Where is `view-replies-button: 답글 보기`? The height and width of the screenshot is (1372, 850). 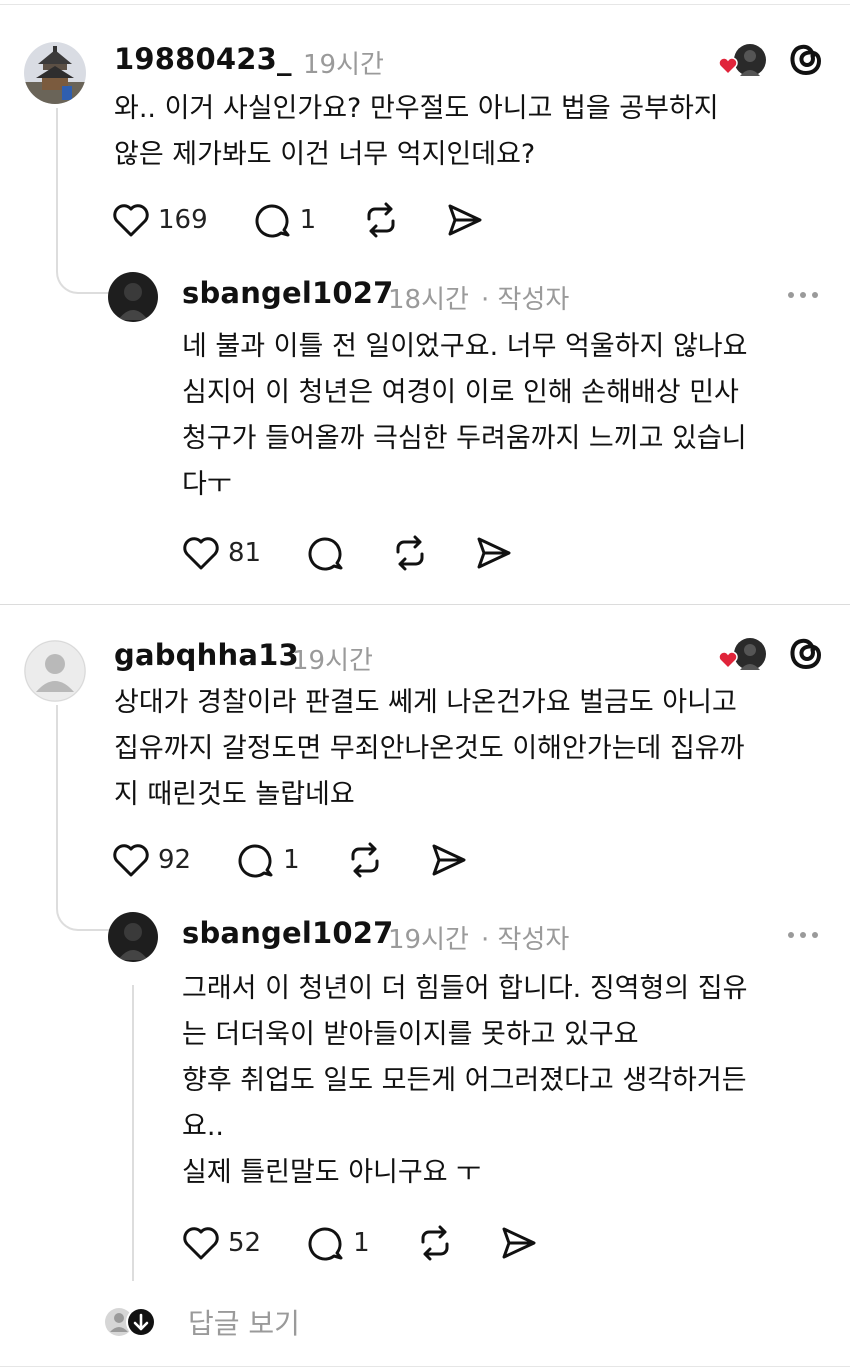
view-replies-button: 답글 보기 is located at coordinates (202, 1322).